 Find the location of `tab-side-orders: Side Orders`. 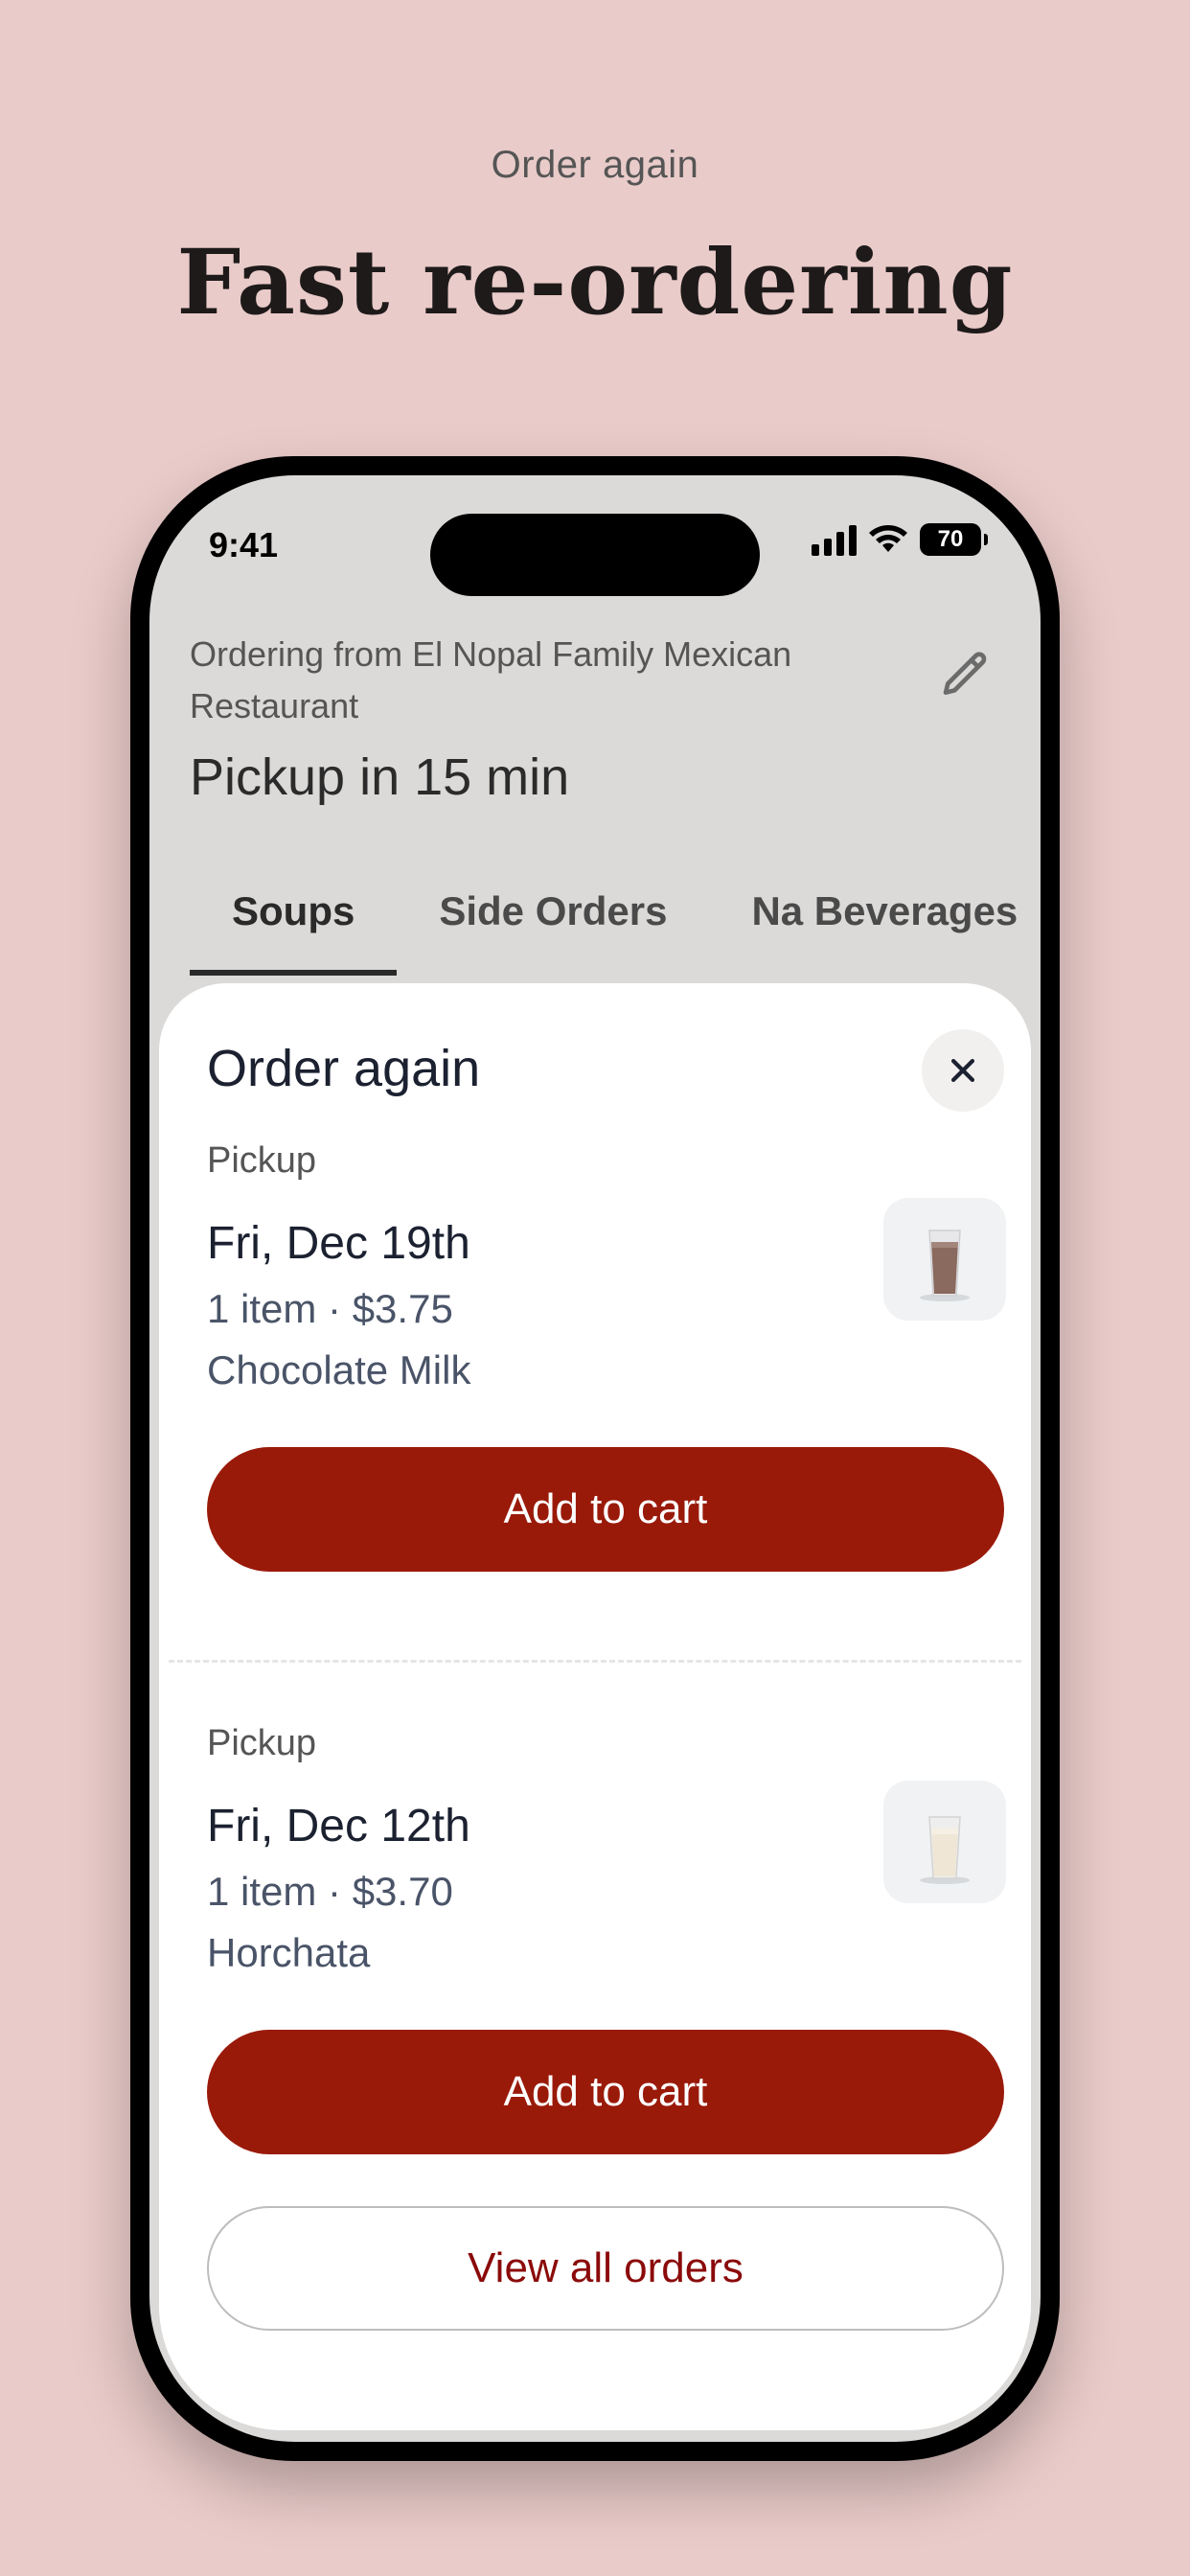

tab-side-orders: Side Orders is located at coordinates (553, 922).